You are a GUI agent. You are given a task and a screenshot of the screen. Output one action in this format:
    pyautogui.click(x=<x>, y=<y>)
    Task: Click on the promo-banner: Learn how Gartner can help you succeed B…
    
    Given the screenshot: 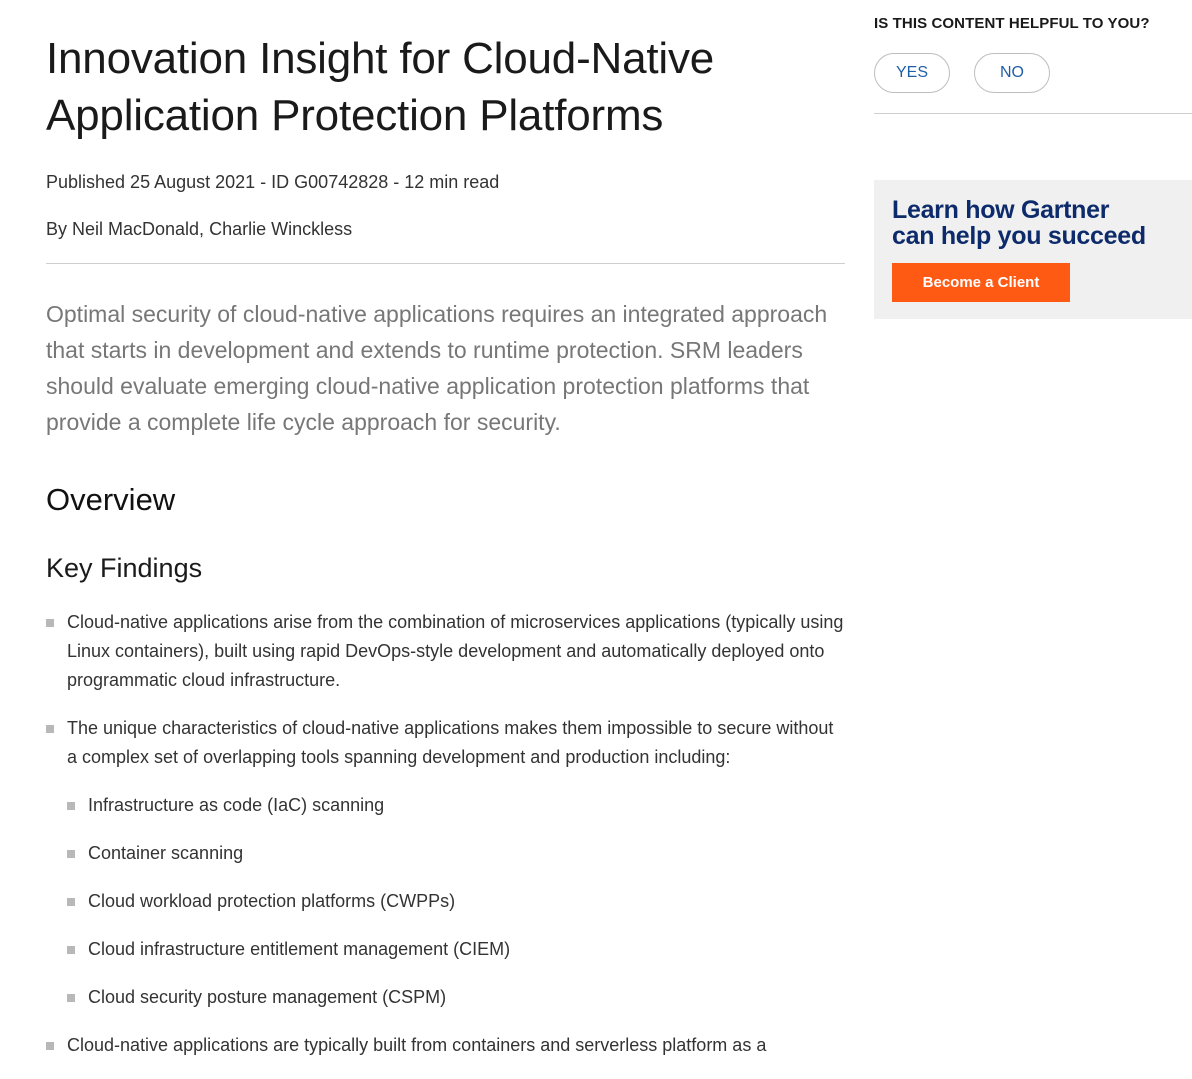 What is the action you would take?
    pyautogui.click(x=1033, y=249)
    